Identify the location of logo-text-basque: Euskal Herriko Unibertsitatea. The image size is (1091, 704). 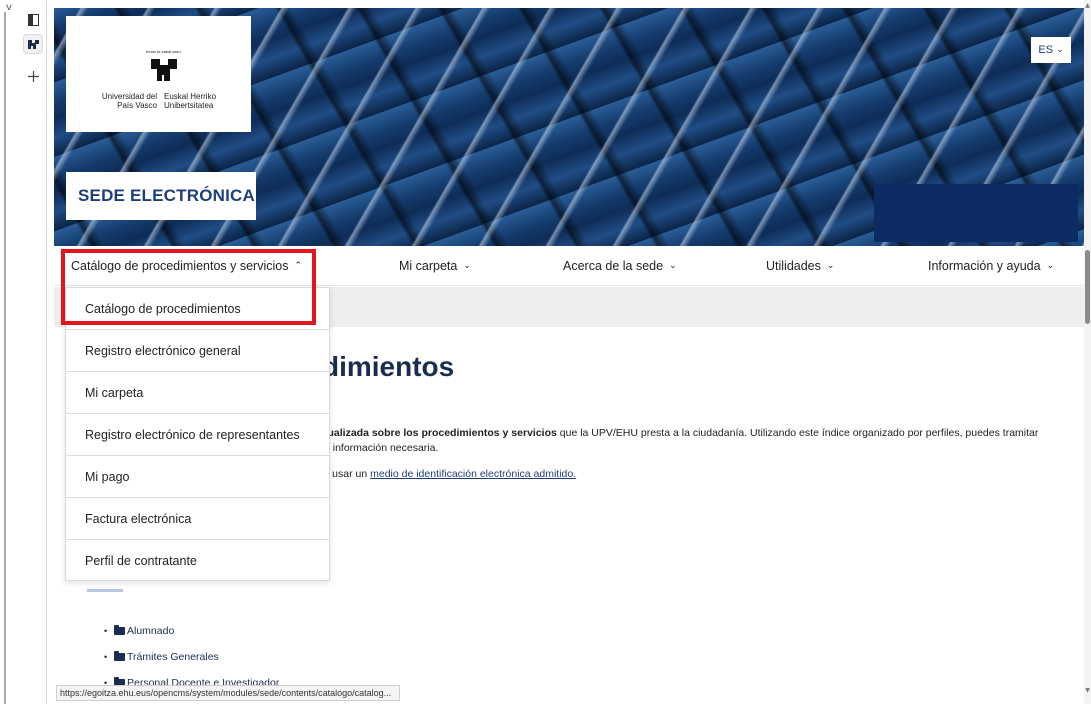
(190, 101).